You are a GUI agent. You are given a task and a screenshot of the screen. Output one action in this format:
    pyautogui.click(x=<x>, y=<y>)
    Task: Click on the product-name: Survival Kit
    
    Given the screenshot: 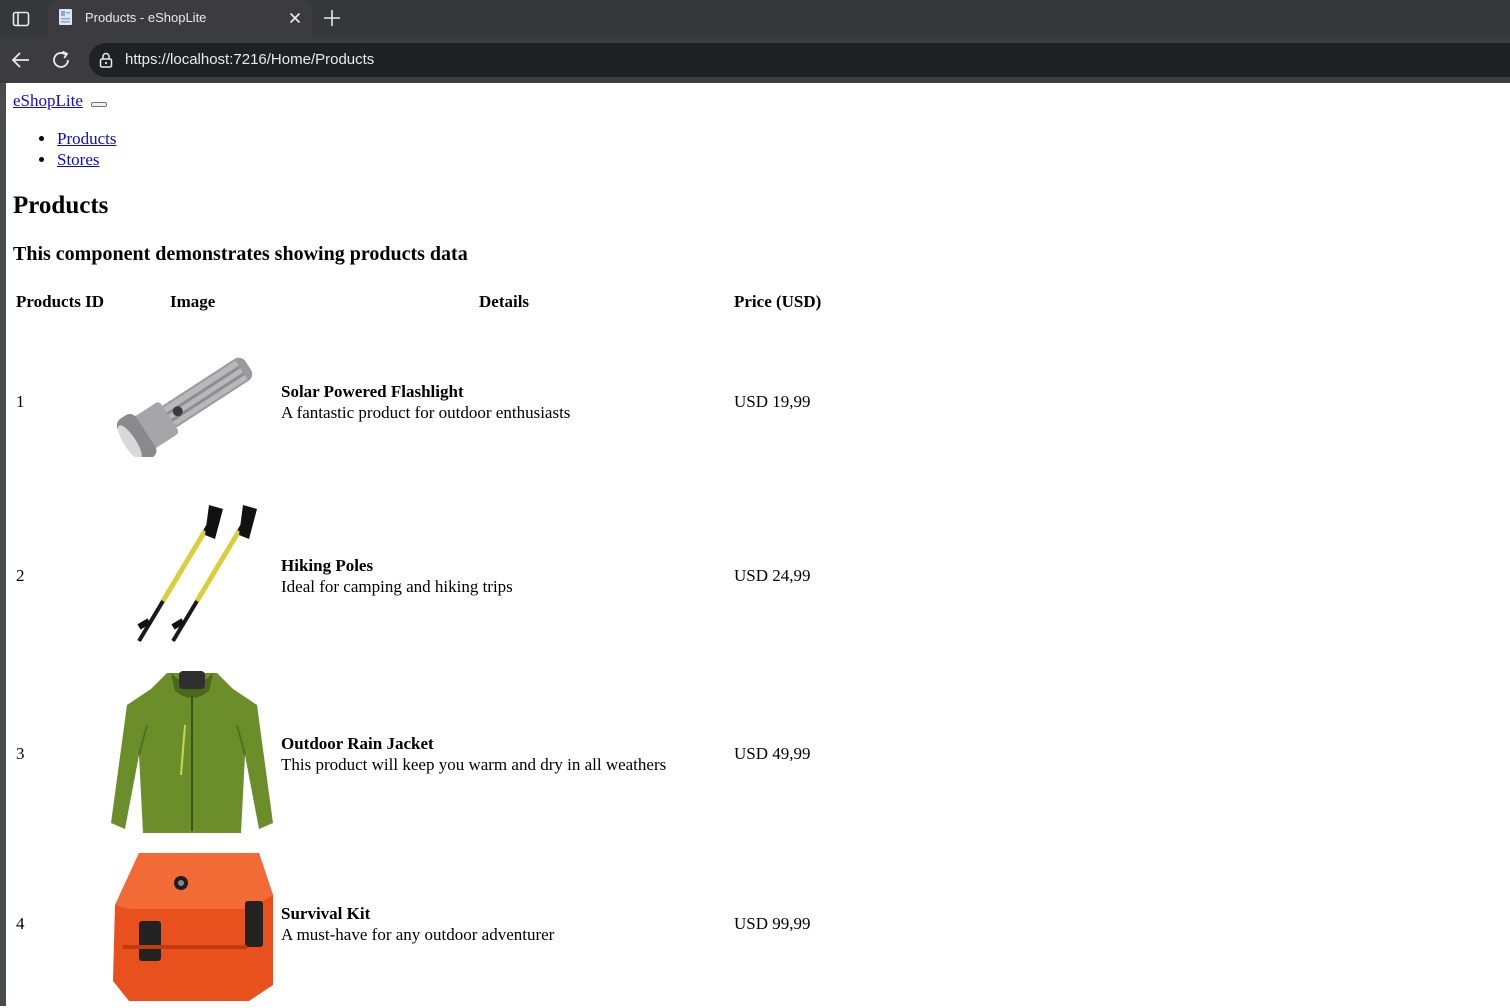 What is the action you would take?
    pyautogui.click(x=326, y=913)
    